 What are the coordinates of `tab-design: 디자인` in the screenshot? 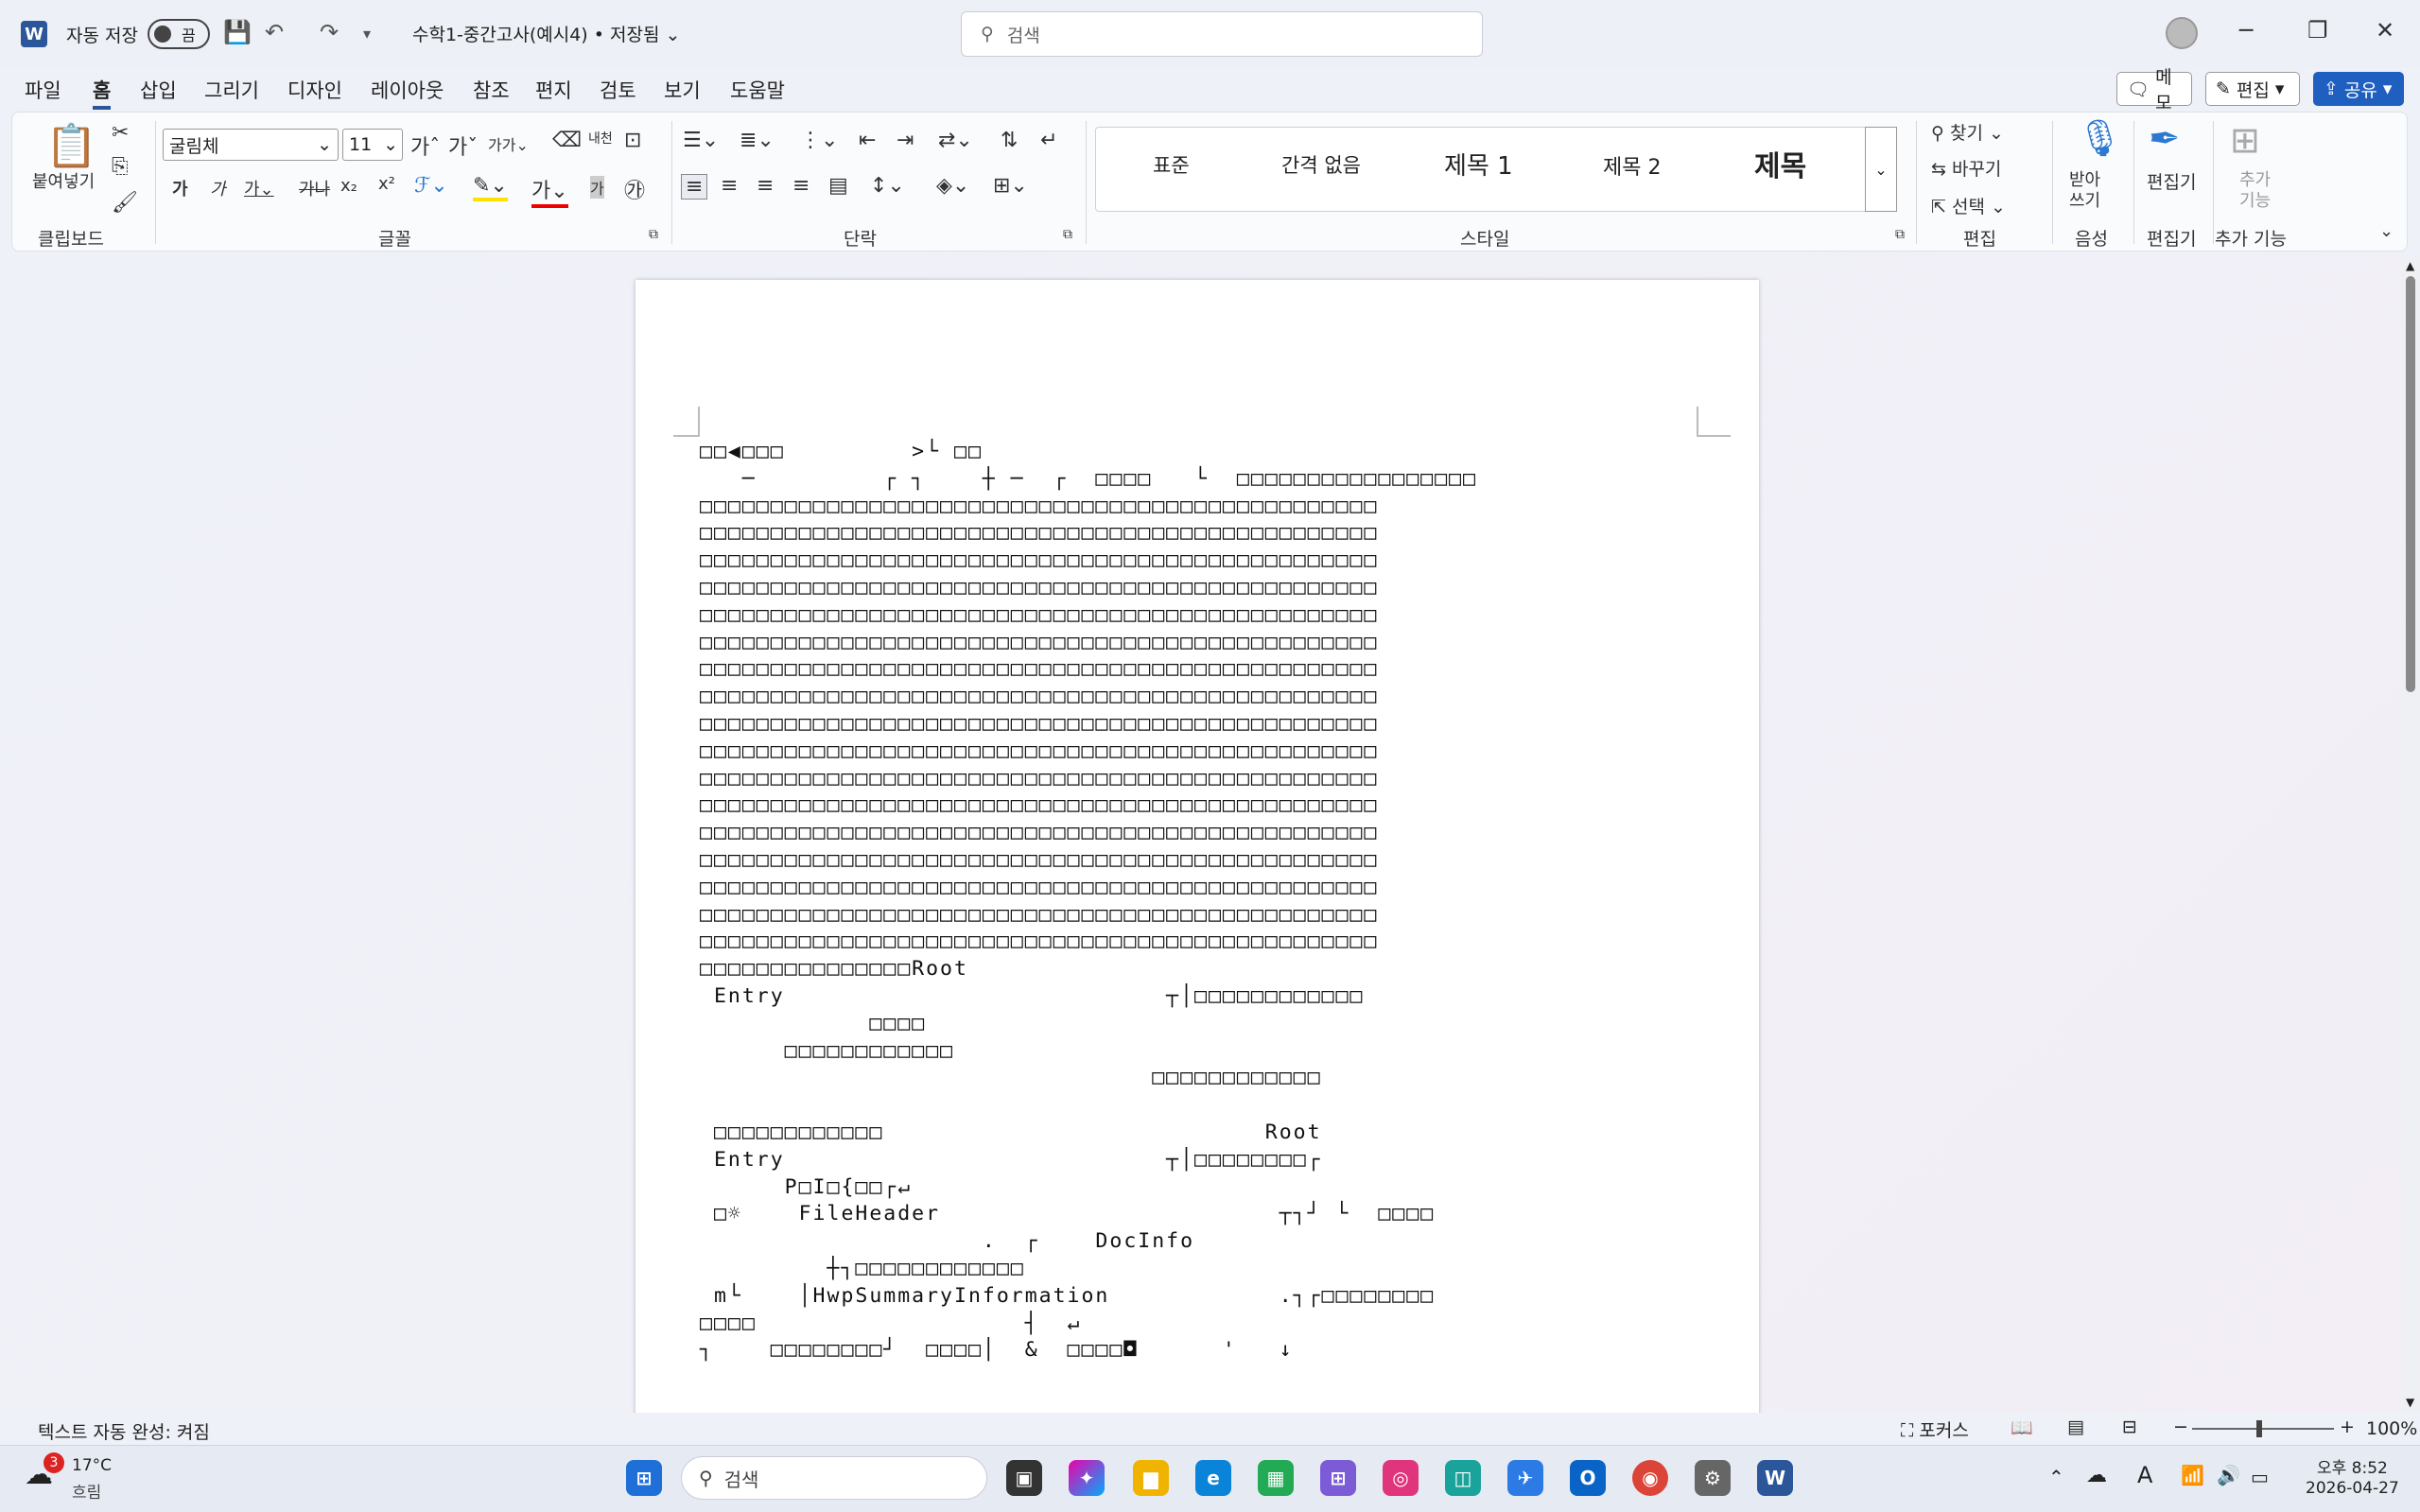 It's located at (314, 90).